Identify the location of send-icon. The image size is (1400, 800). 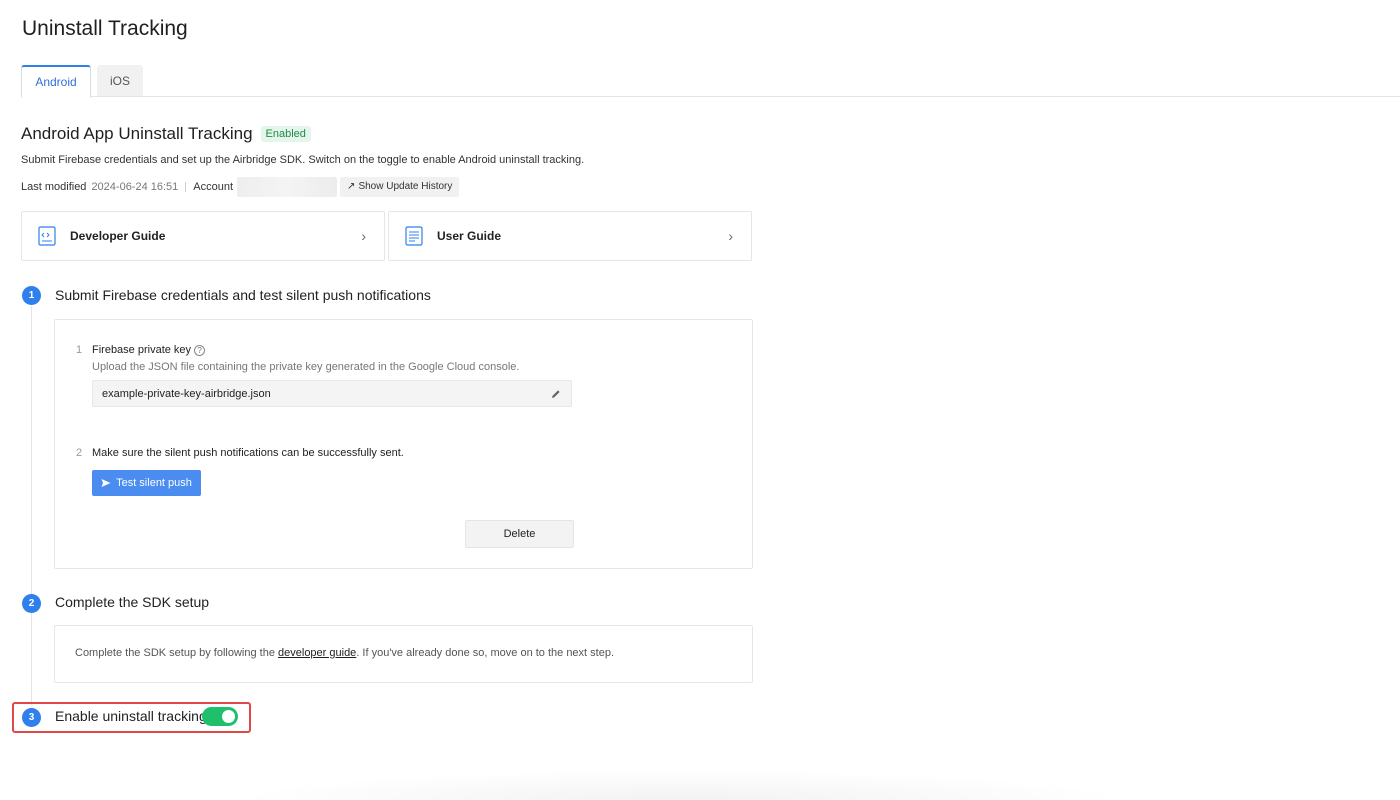
(106, 483).